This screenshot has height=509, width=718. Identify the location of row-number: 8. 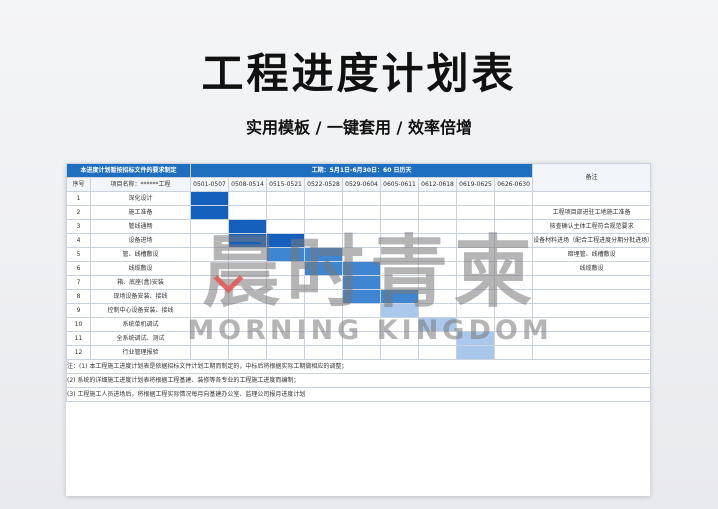
(78, 296).